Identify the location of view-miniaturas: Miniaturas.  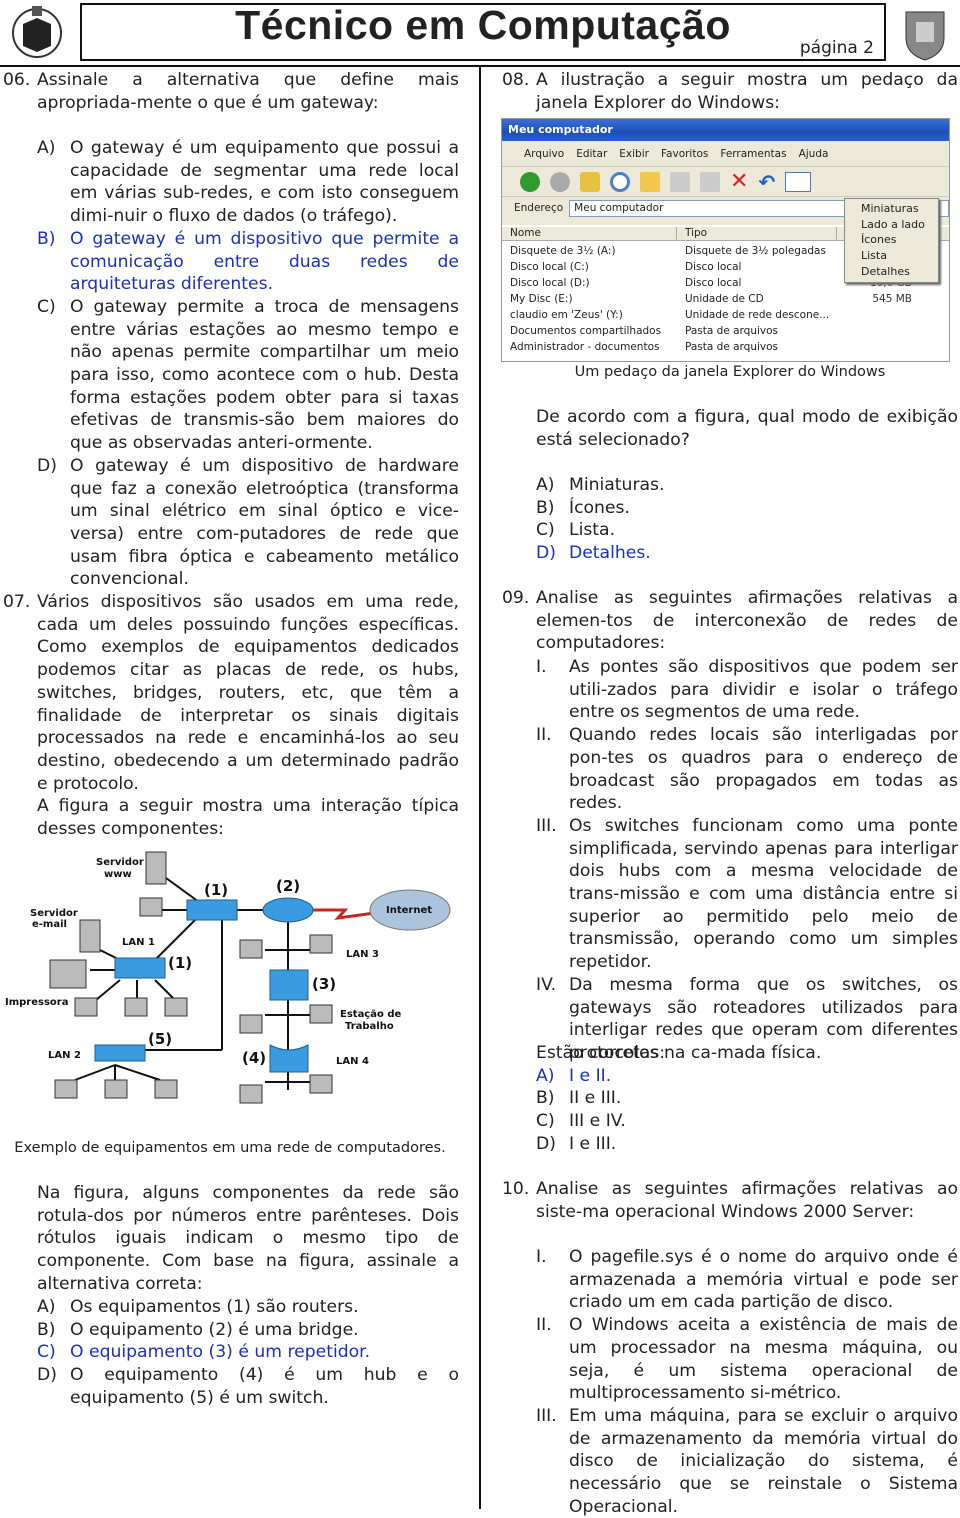
(899, 209).